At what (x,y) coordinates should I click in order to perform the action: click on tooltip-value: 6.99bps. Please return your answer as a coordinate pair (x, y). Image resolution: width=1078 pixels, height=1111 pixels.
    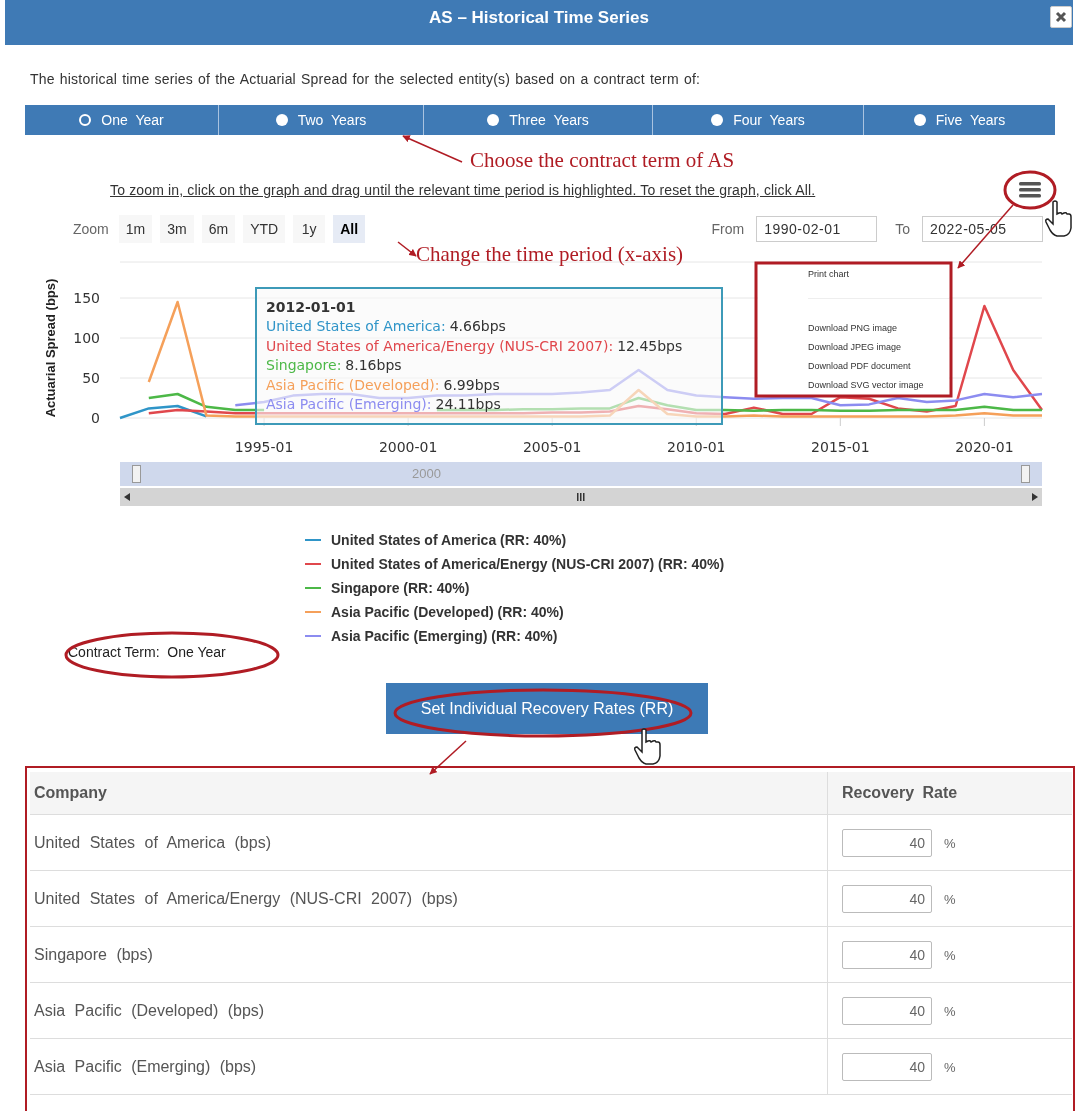
    Looking at the image, I should click on (471, 384).